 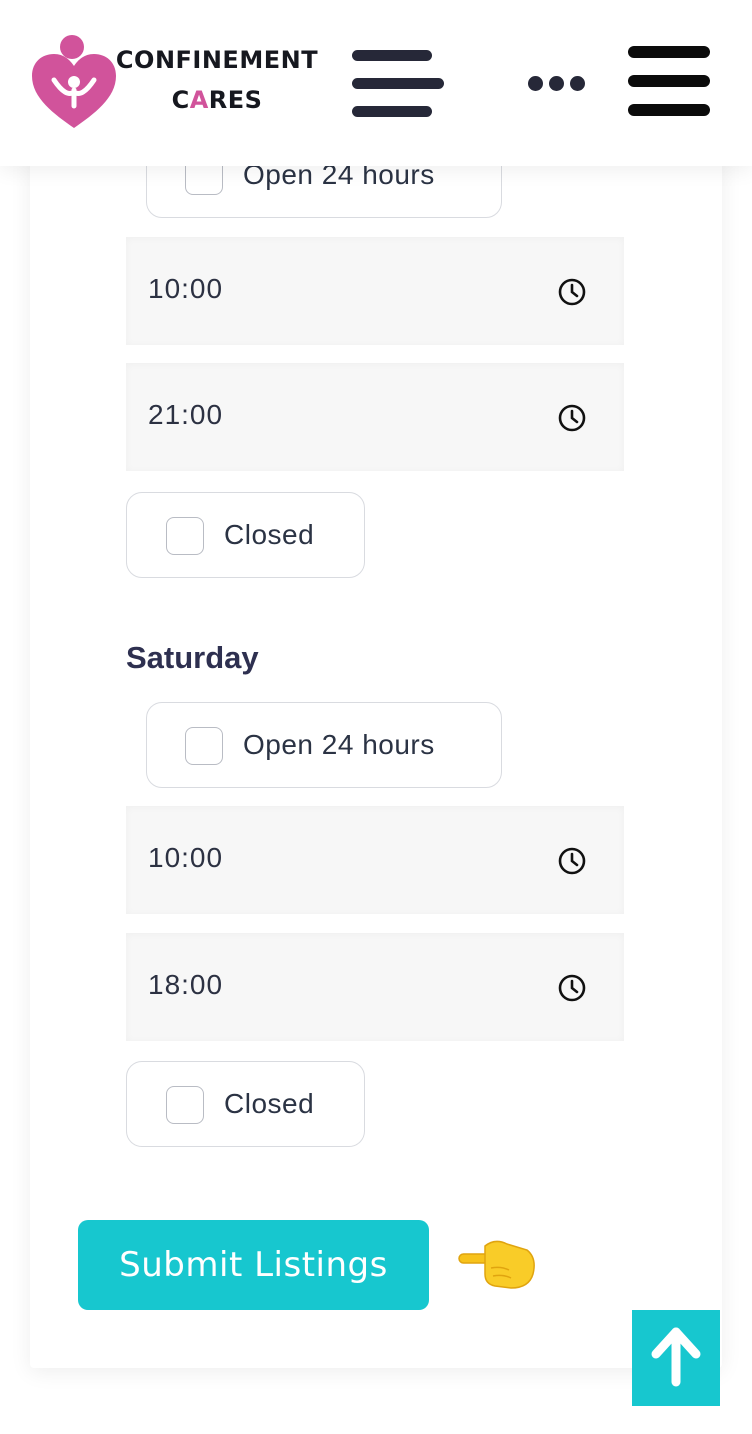 What do you see at coordinates (339, 744) in the screenshot?
I see `open-24-hours-label: Open 24 hours` at bounding box center [339, 744].